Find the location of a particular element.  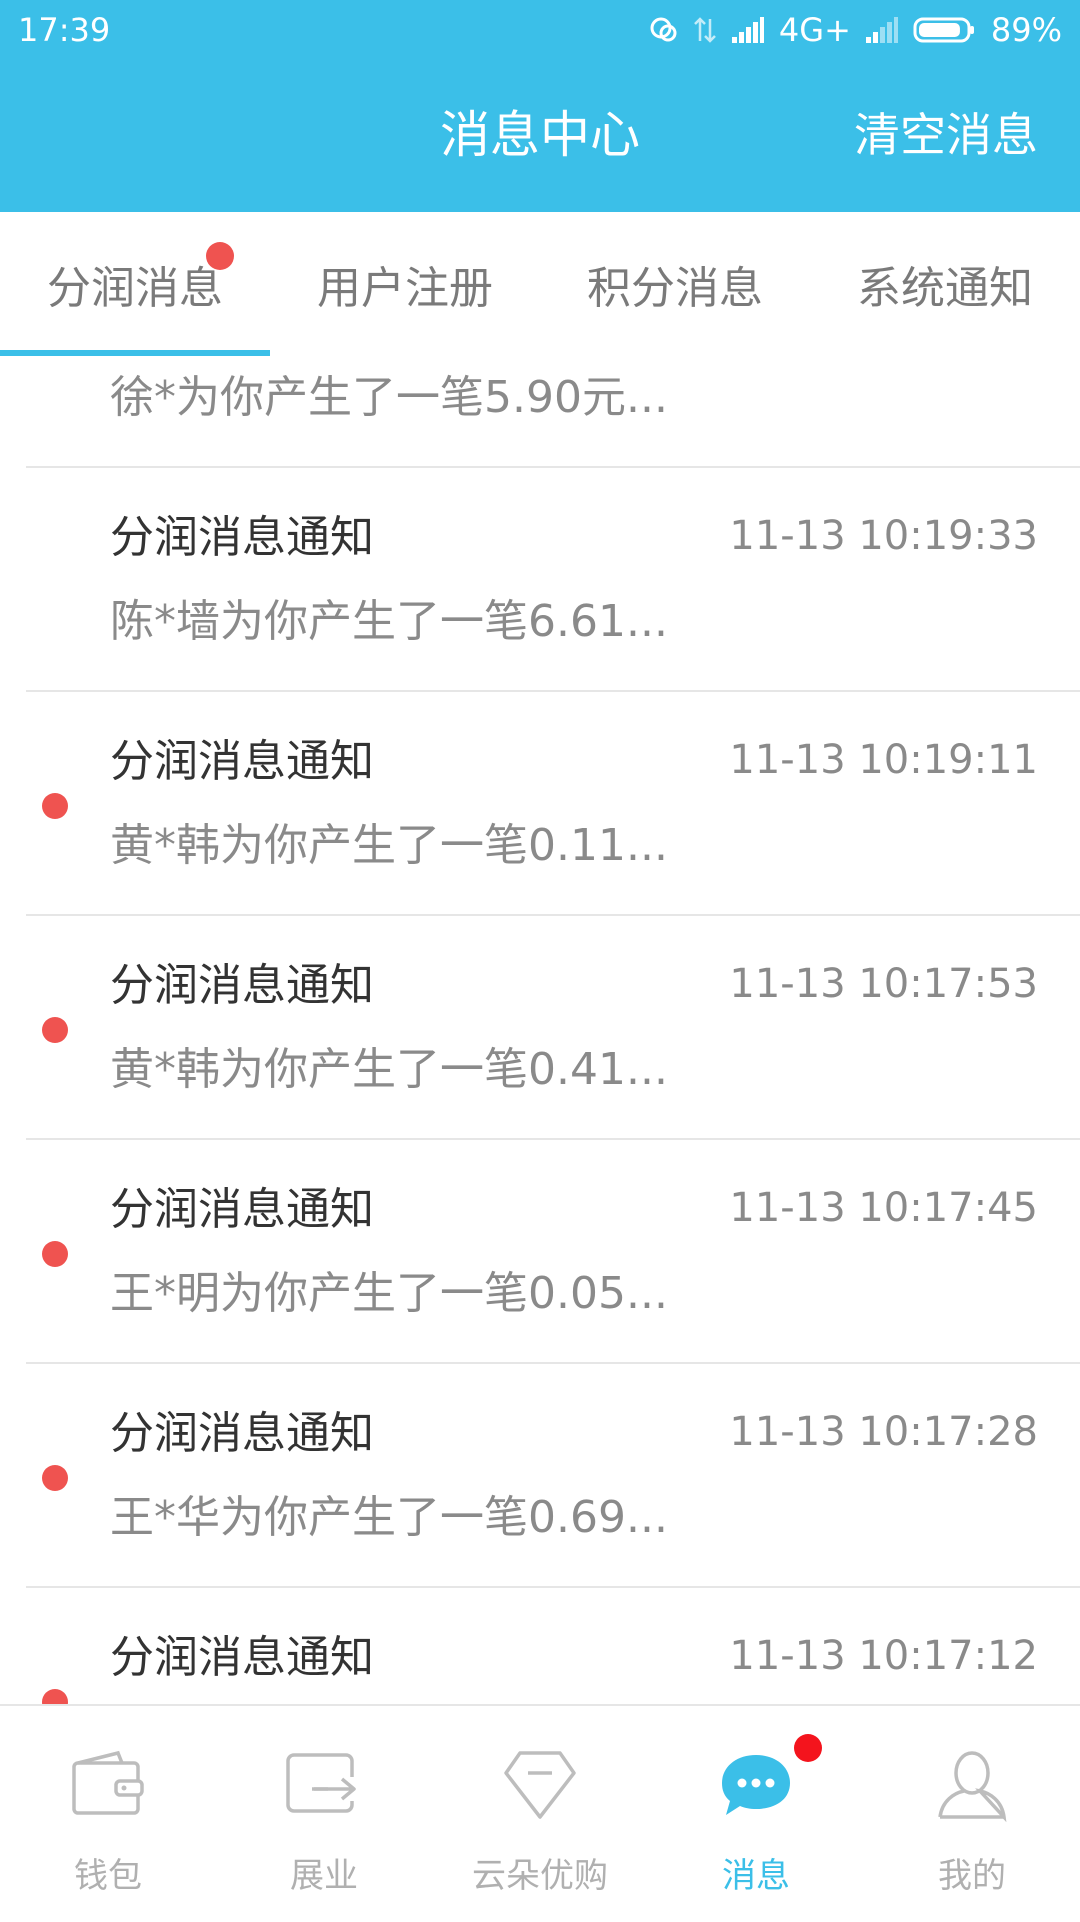

share-icon is located at coordinates (324, 1785).